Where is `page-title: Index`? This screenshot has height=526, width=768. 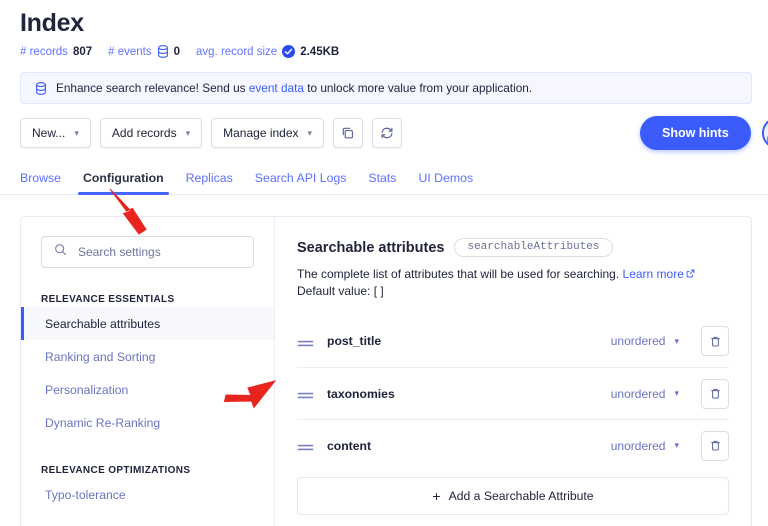
page-title: Index is located at coordinates (52, 23).